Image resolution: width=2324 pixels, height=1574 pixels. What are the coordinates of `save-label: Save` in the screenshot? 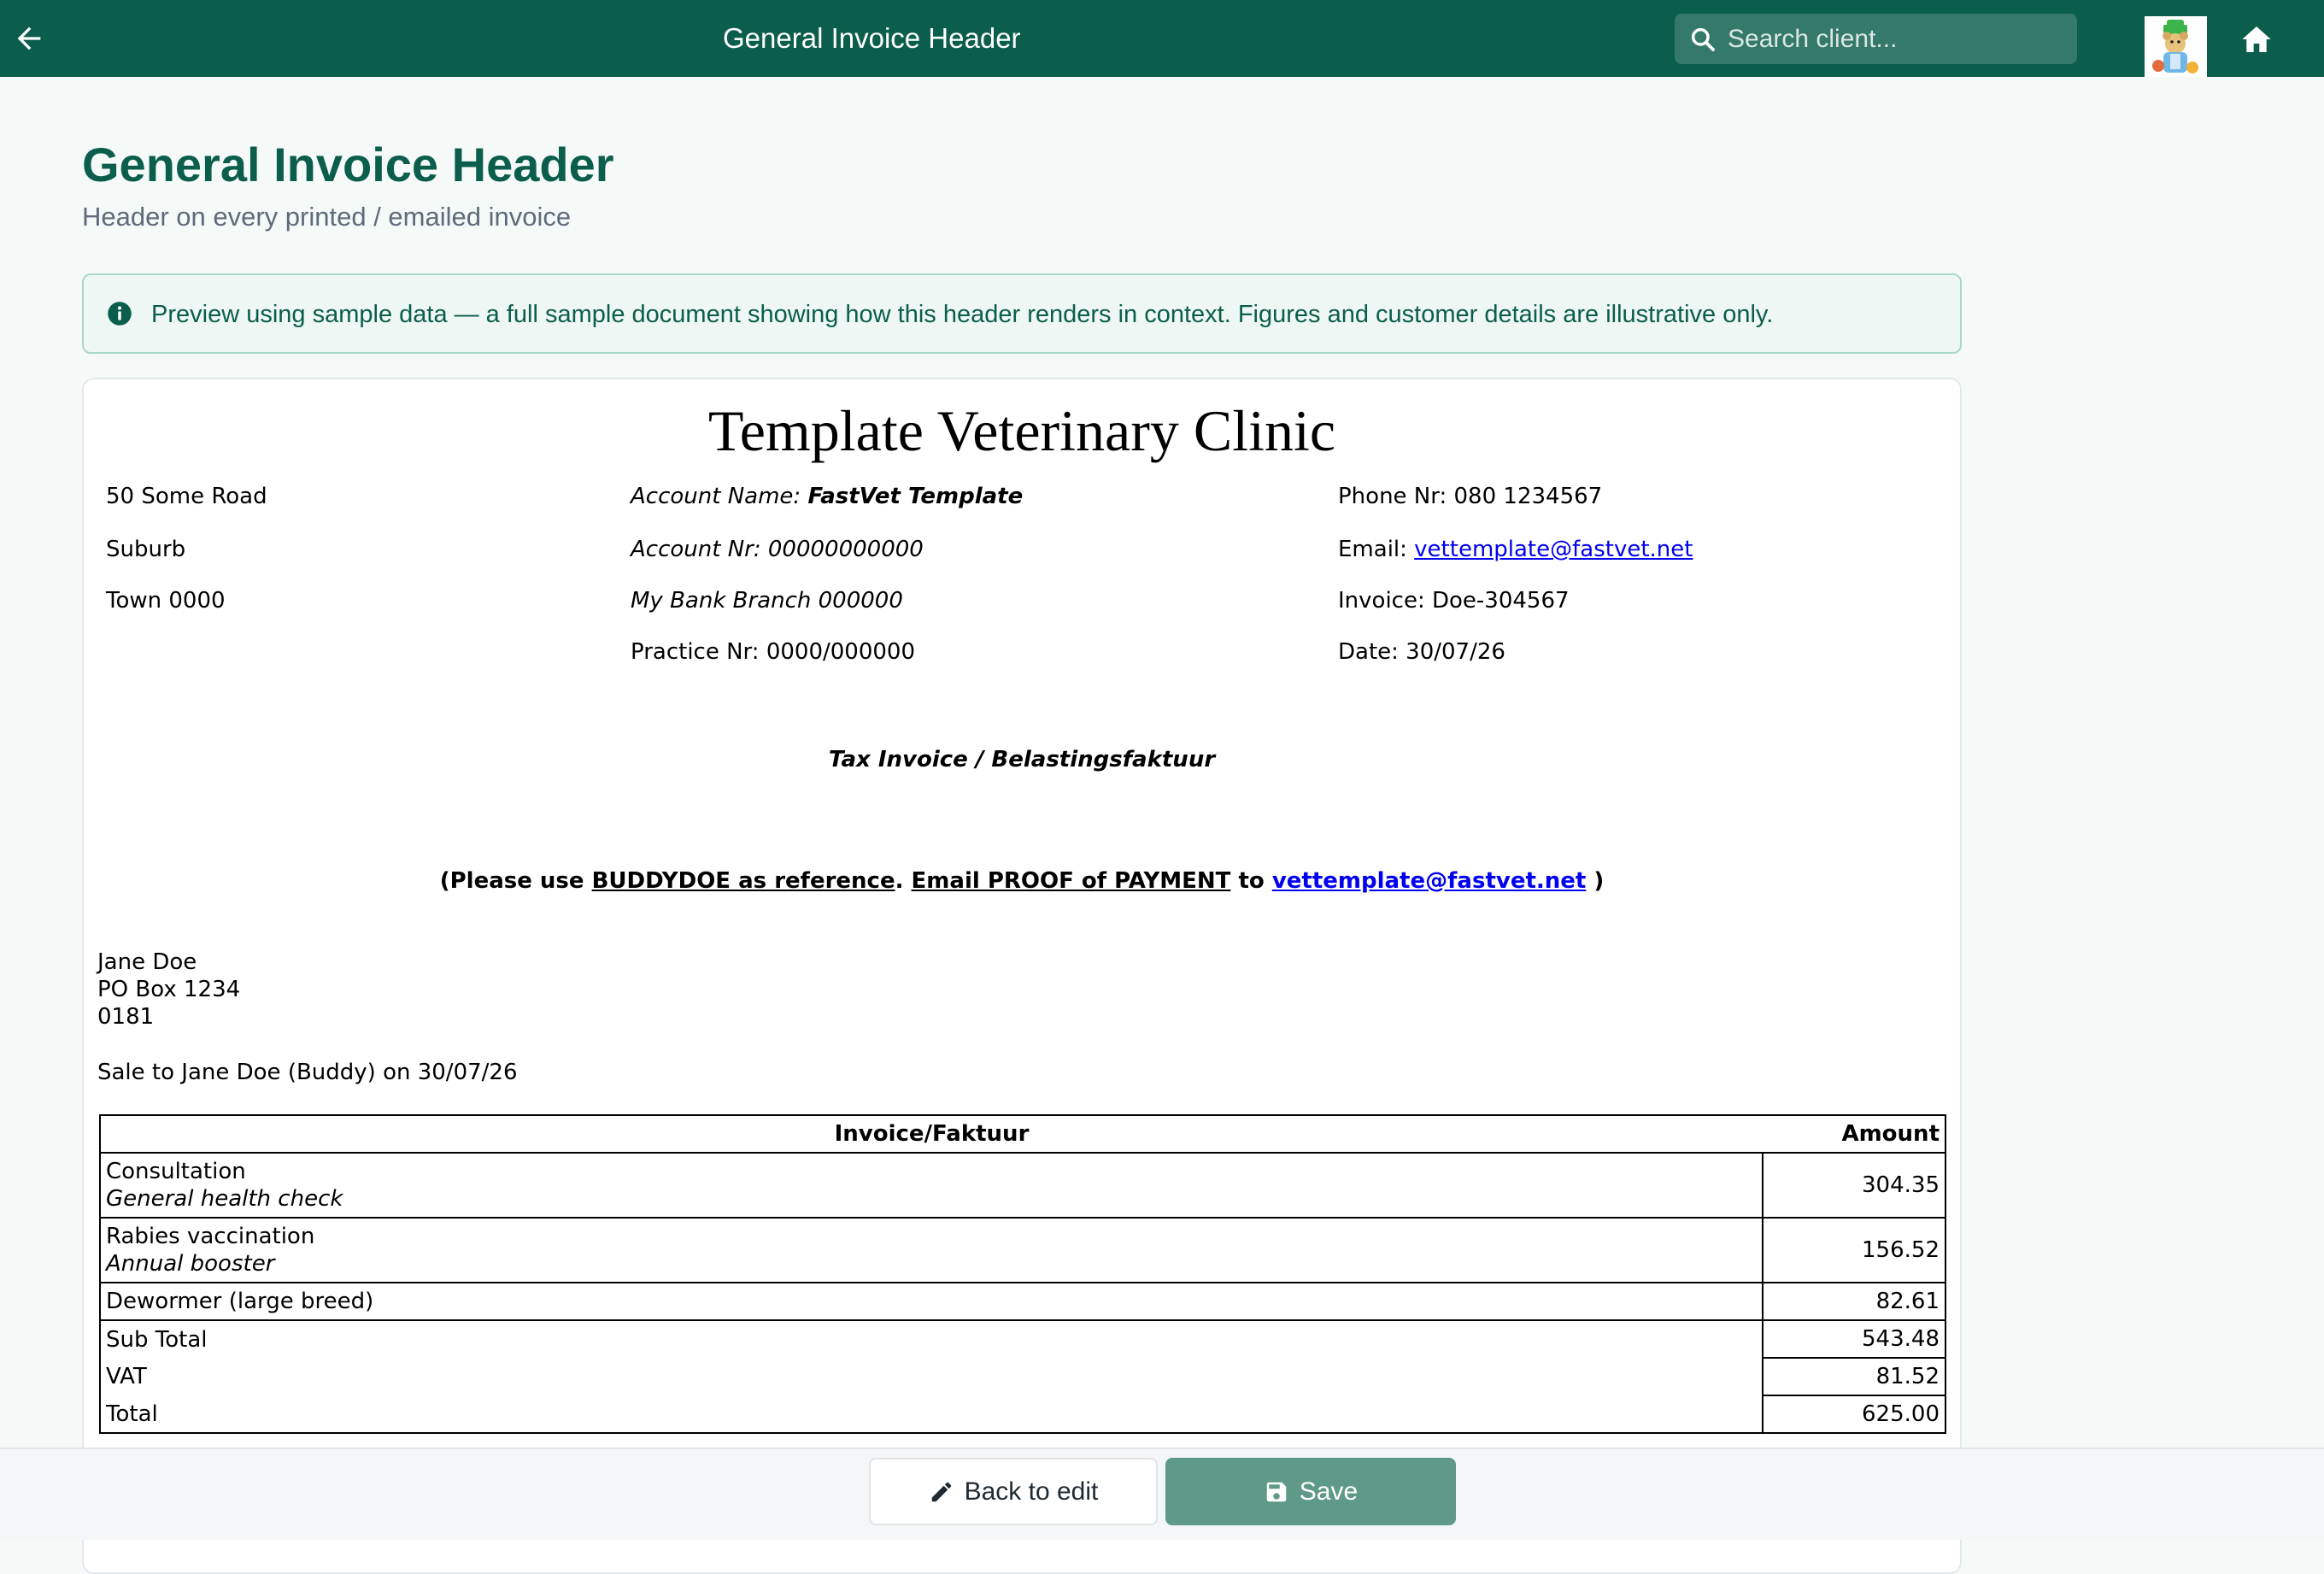 It's located at (1329, 1492).